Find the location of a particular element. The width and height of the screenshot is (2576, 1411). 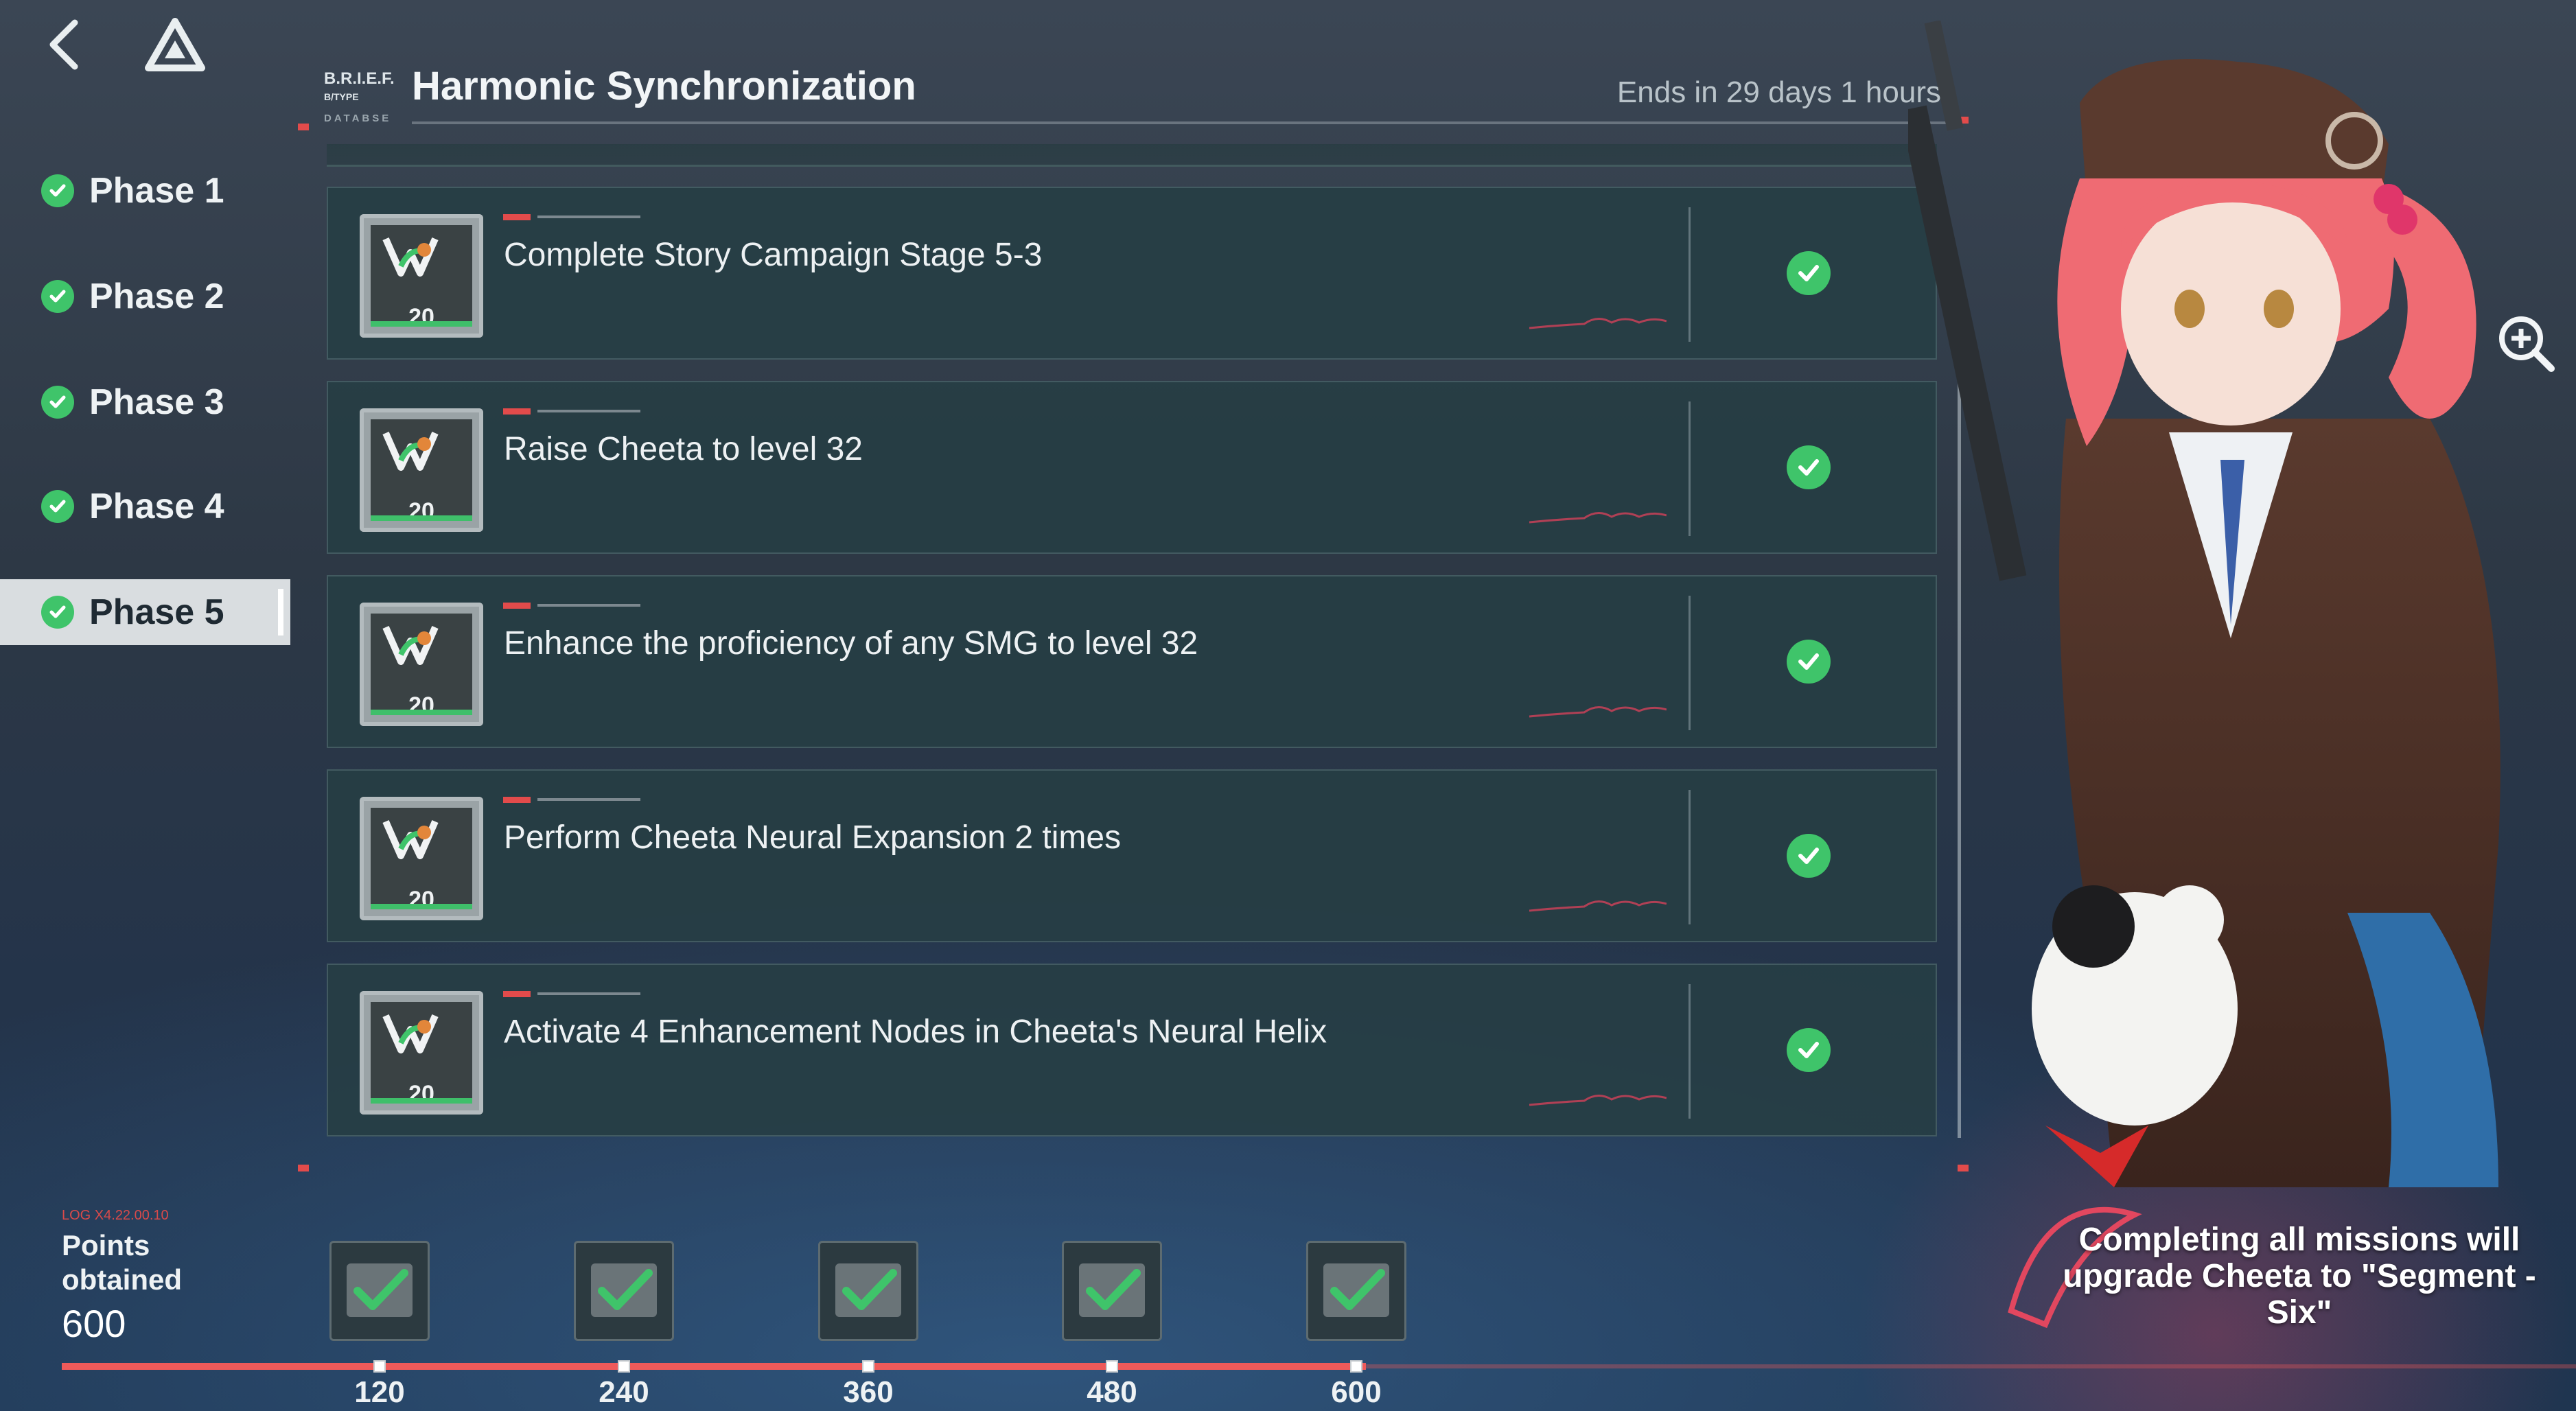

selected-indicator is located at coordinates (280, 612).